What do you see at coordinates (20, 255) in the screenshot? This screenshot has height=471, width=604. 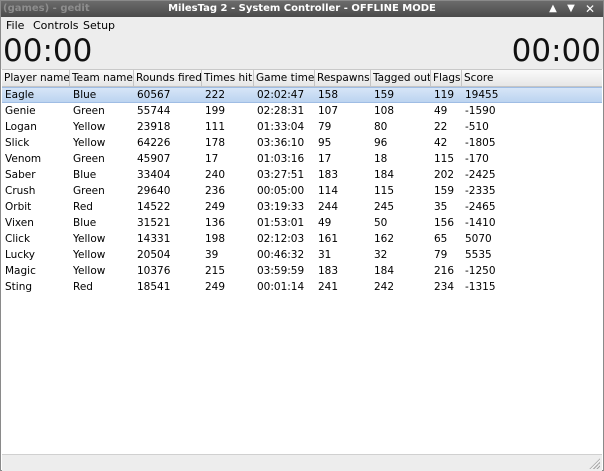 I see `cell-player: Lucky` at bounding box center [20, 255].